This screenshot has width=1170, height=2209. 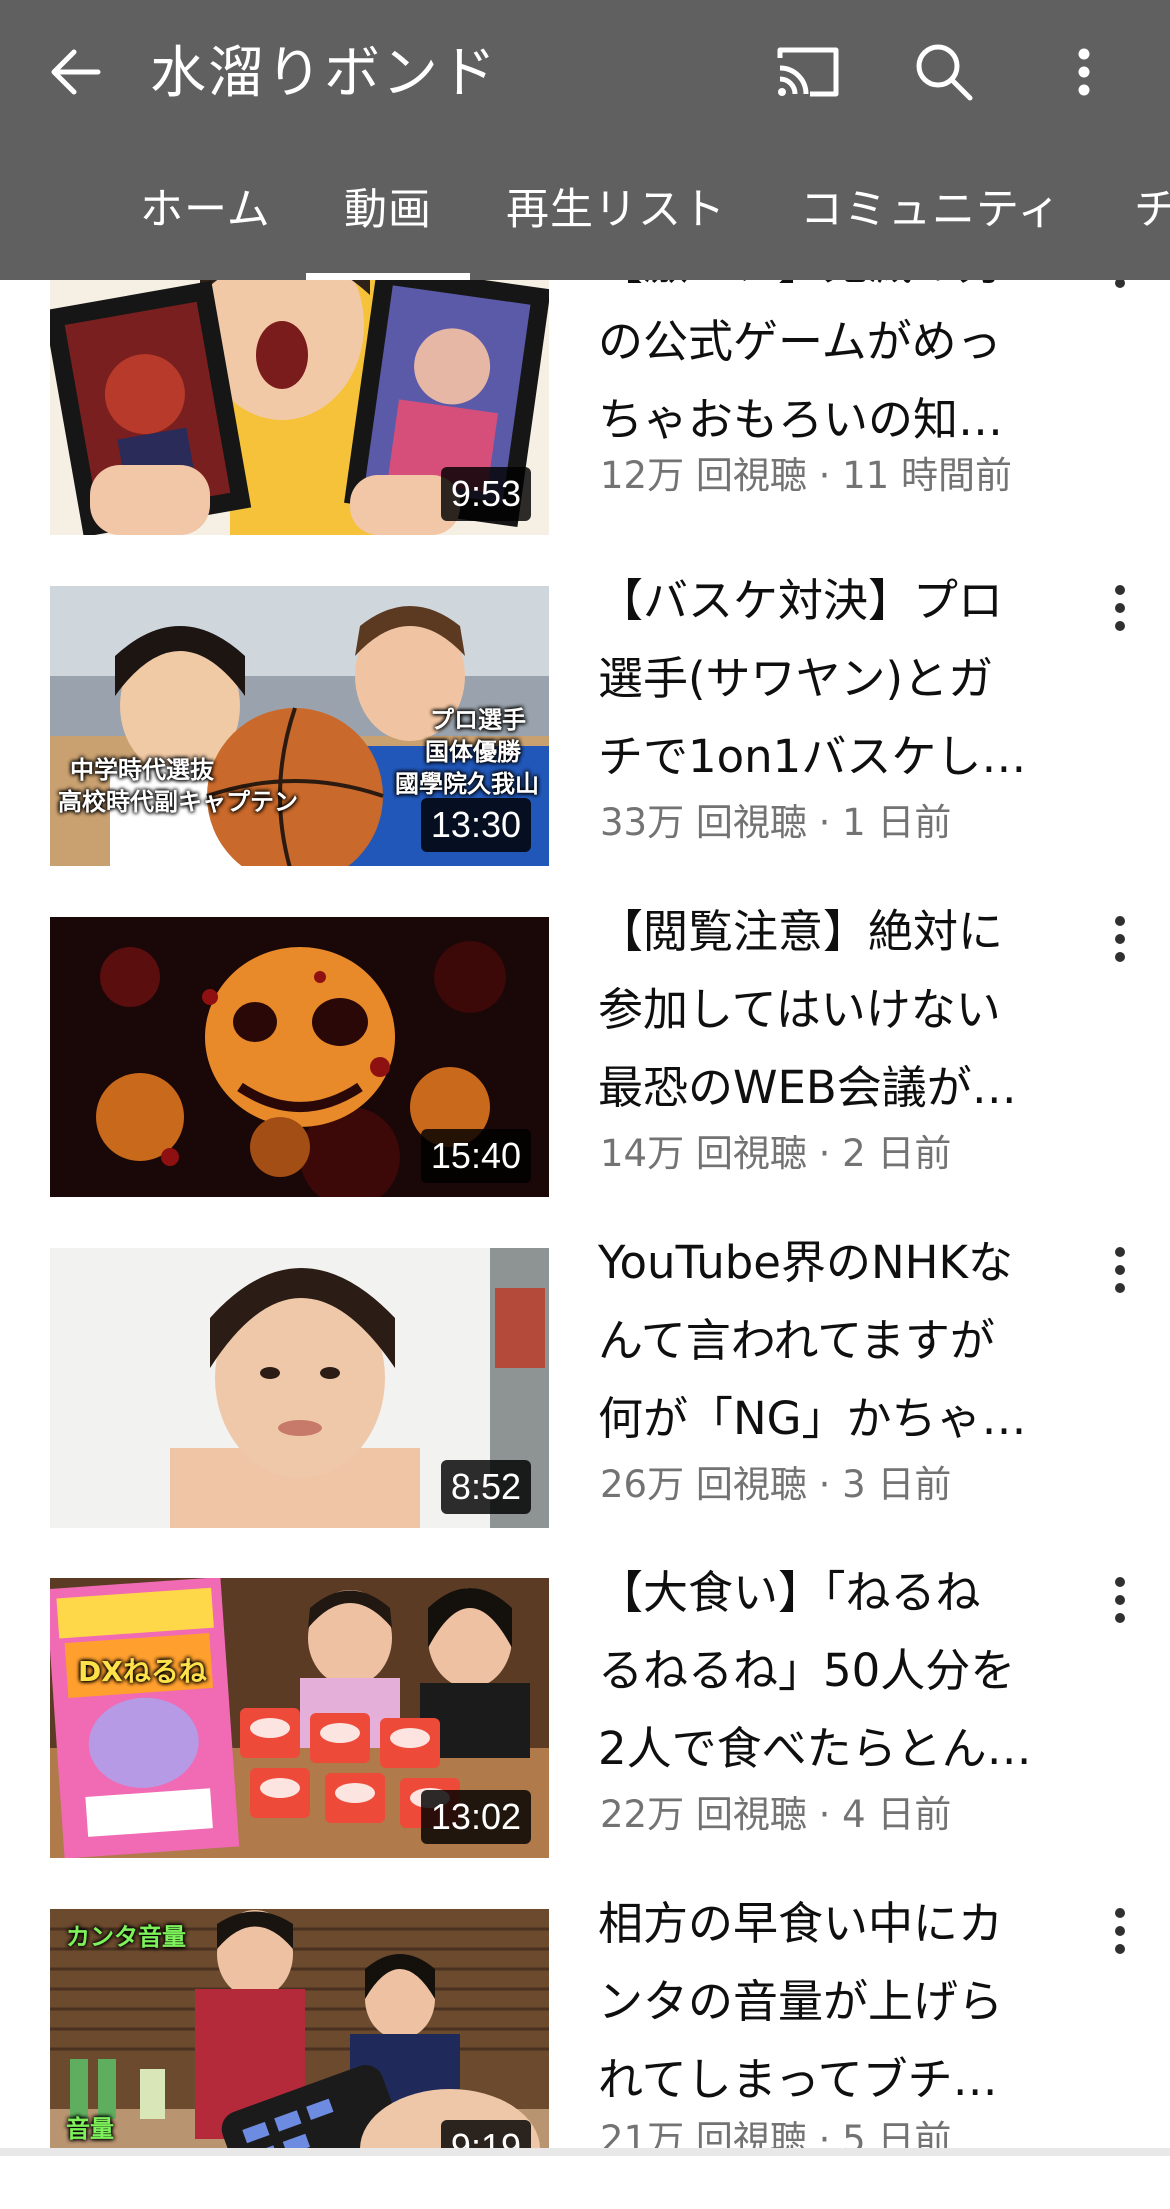 I want to click on video-duration: 13:30, so click(x=475, y=825).